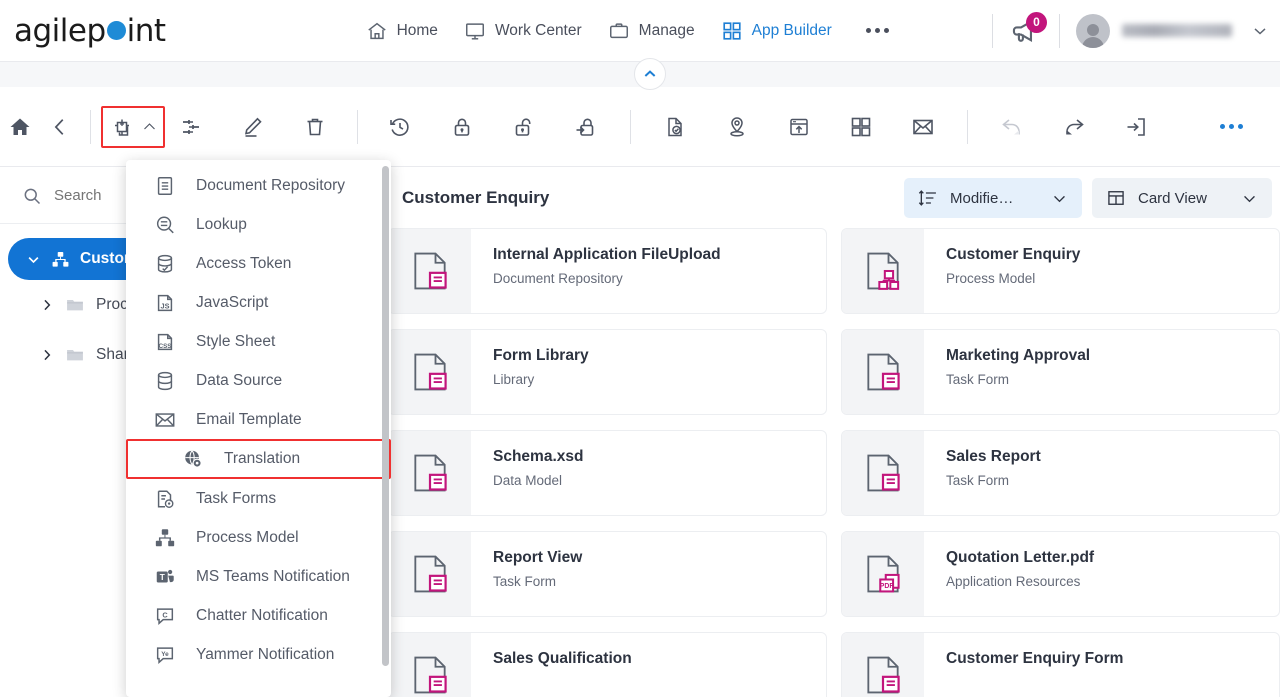 The width and height of the screenshot is (1280, 697). I want to click on toolbar-checkout-button, so click(586, 127).